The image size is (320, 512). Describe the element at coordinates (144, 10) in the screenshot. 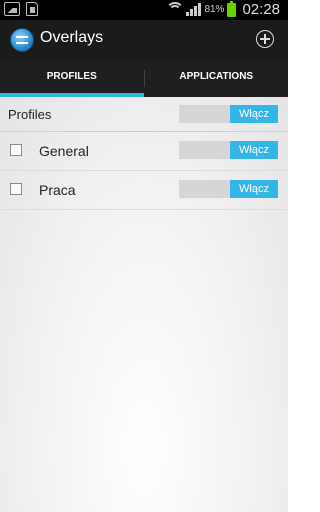

I see `status-bar: 81% 02:28` at that location.